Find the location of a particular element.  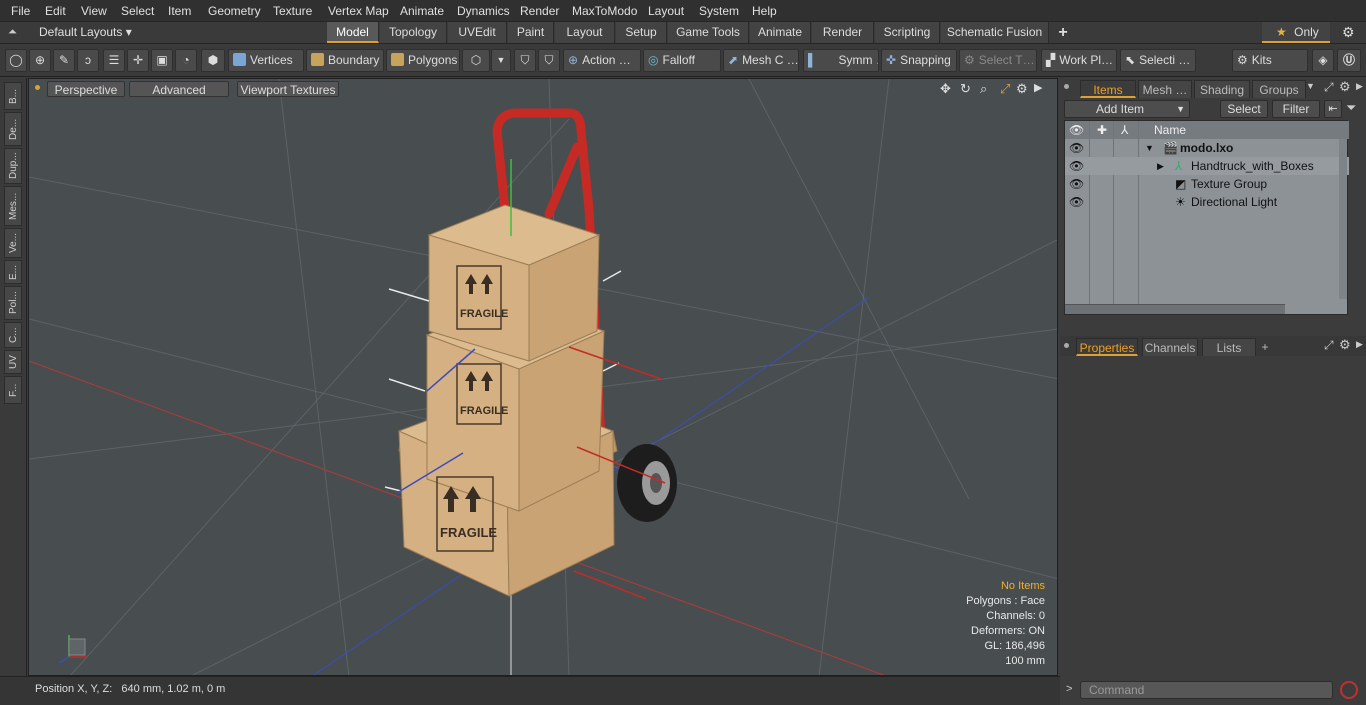

tab-scripting: Scripting is located at coordinates (907, 32).